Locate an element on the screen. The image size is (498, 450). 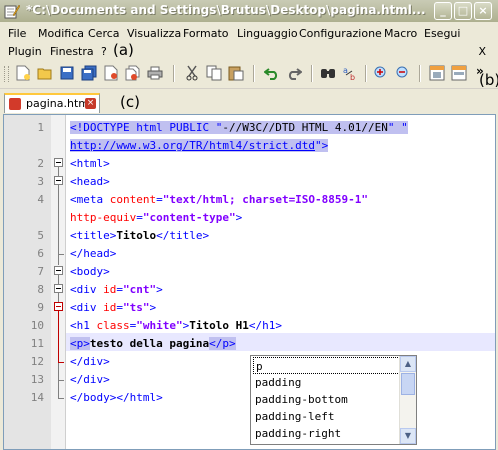
code-line-14: </body></html> is located at coordinates (116, 397).